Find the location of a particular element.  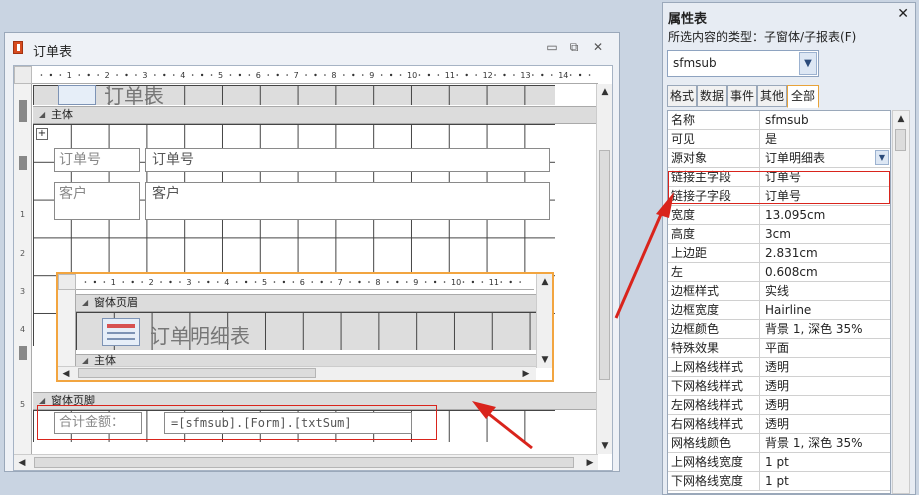

property-row: 左网格线样式 透明 is located at coordinates (779, 405).